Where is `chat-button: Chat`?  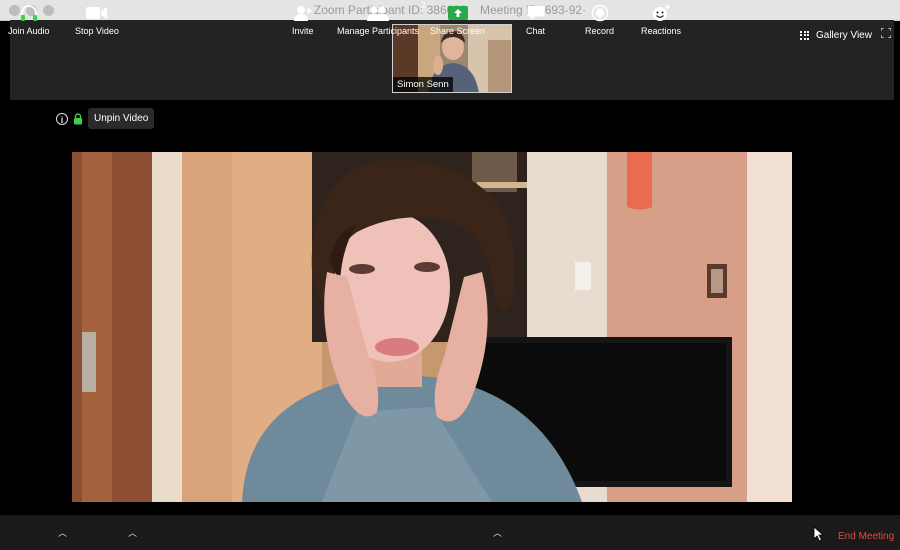 chat-button: Chat is located at coordinates (535, 19).